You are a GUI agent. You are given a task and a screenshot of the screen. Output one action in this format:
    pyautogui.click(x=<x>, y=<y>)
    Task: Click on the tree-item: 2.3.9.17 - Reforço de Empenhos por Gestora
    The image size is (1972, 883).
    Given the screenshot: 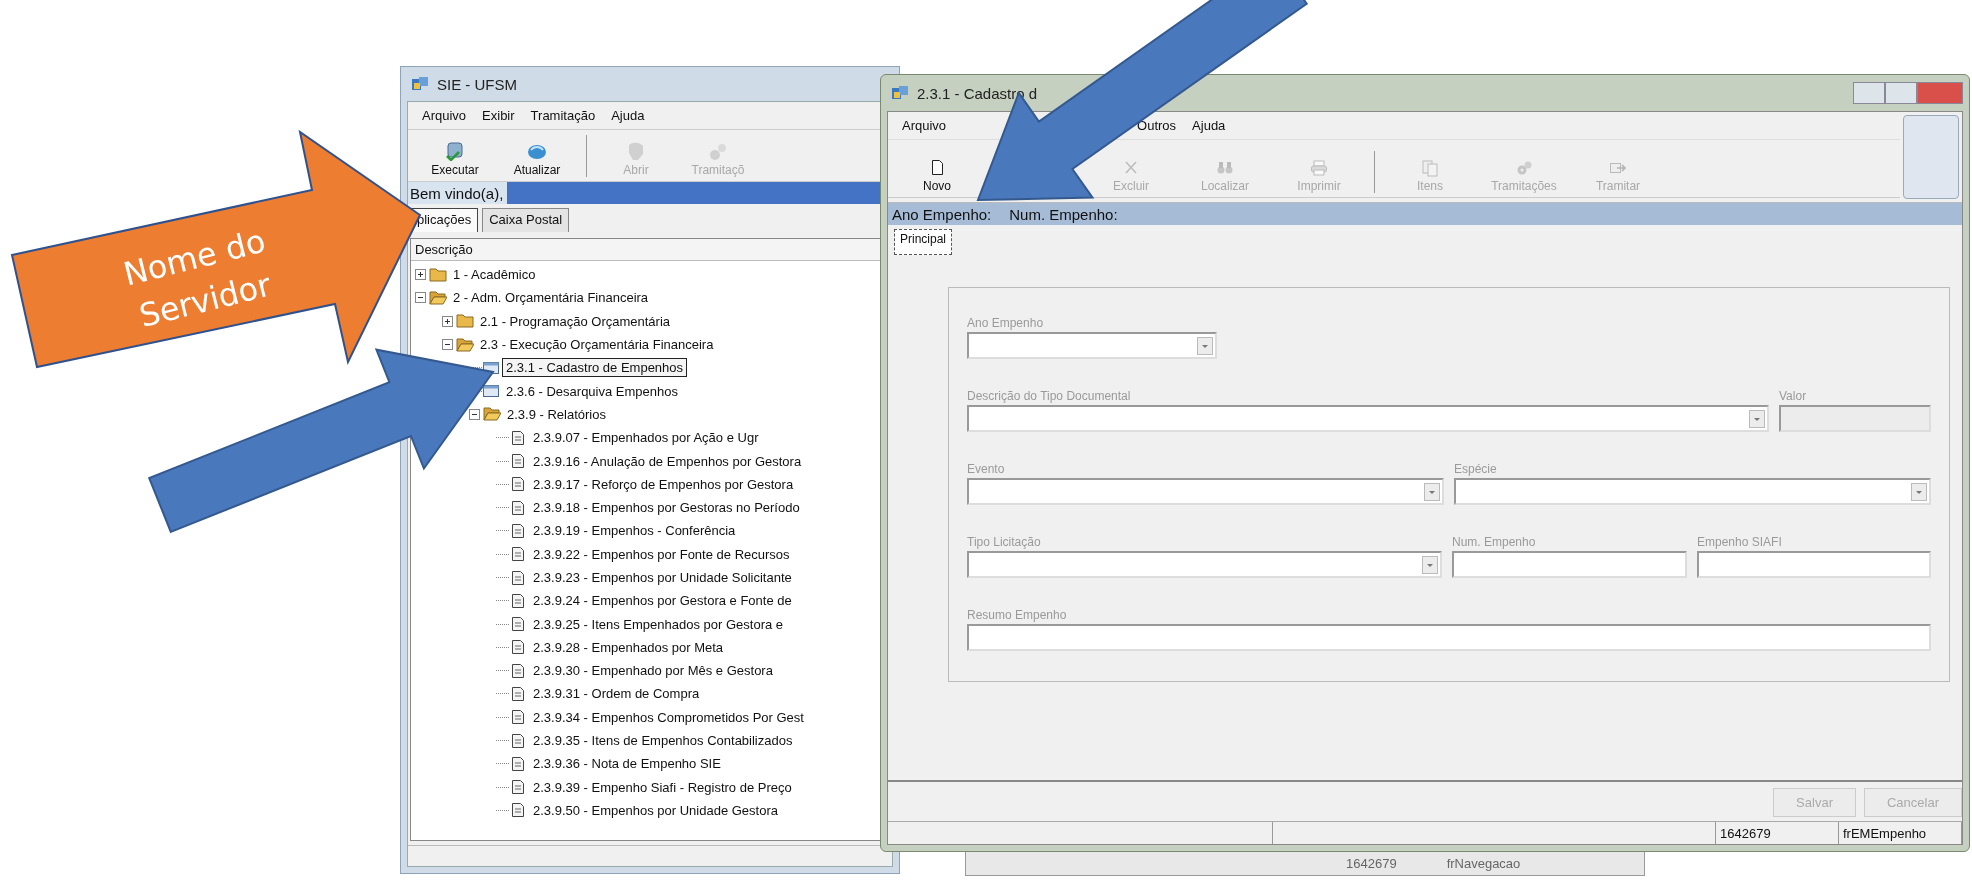 What is the action you would take?
    pyautogui.click(x=663, y=484)
    